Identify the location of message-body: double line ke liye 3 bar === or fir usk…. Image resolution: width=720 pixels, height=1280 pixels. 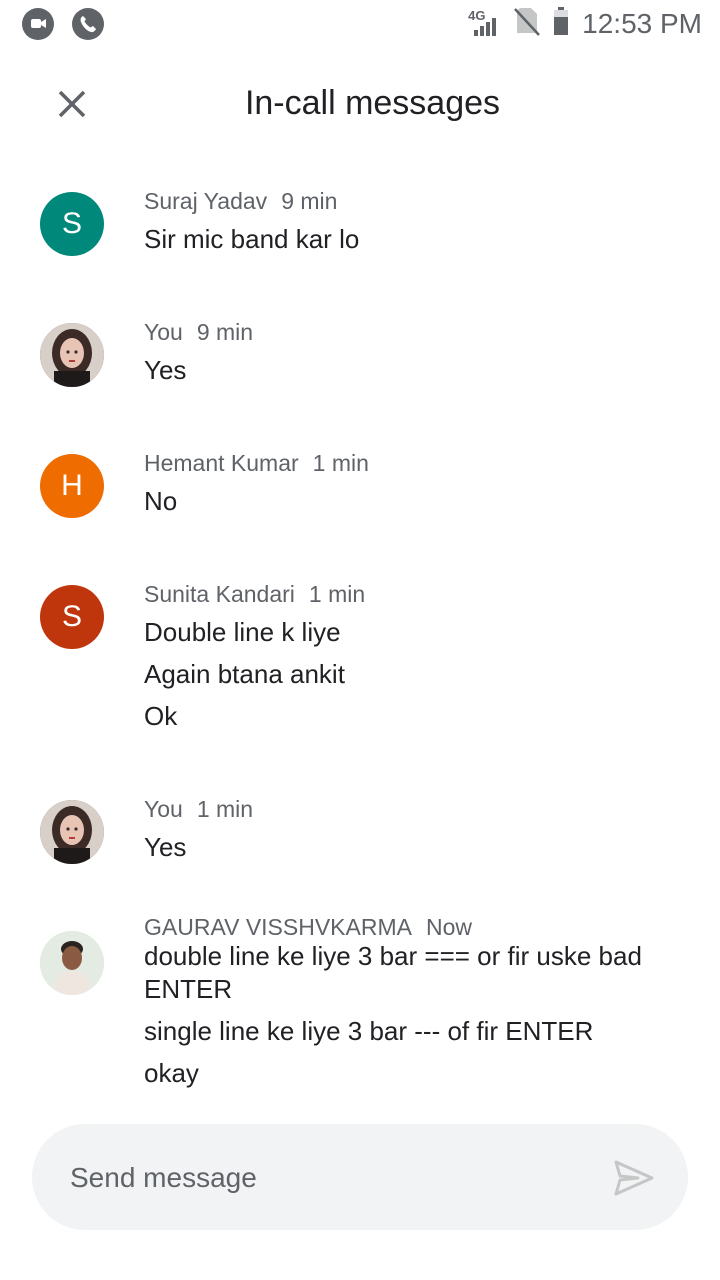
(414, 1019).